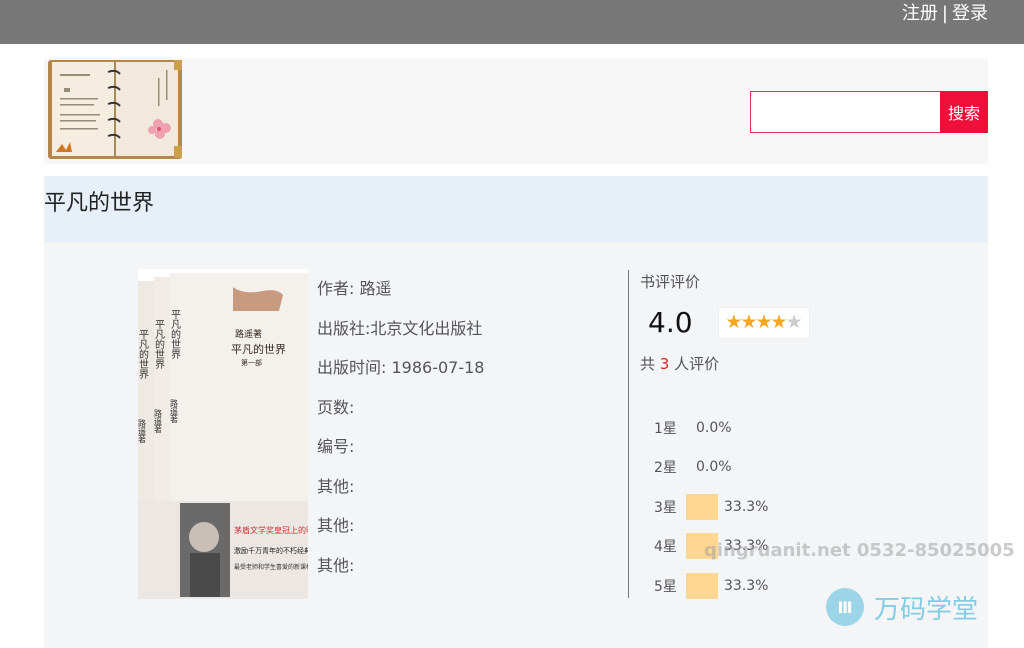  Describe the element at coordinates (512, 22) in the screenshot. I see `top-bar: 注册 | 登录` at that location.